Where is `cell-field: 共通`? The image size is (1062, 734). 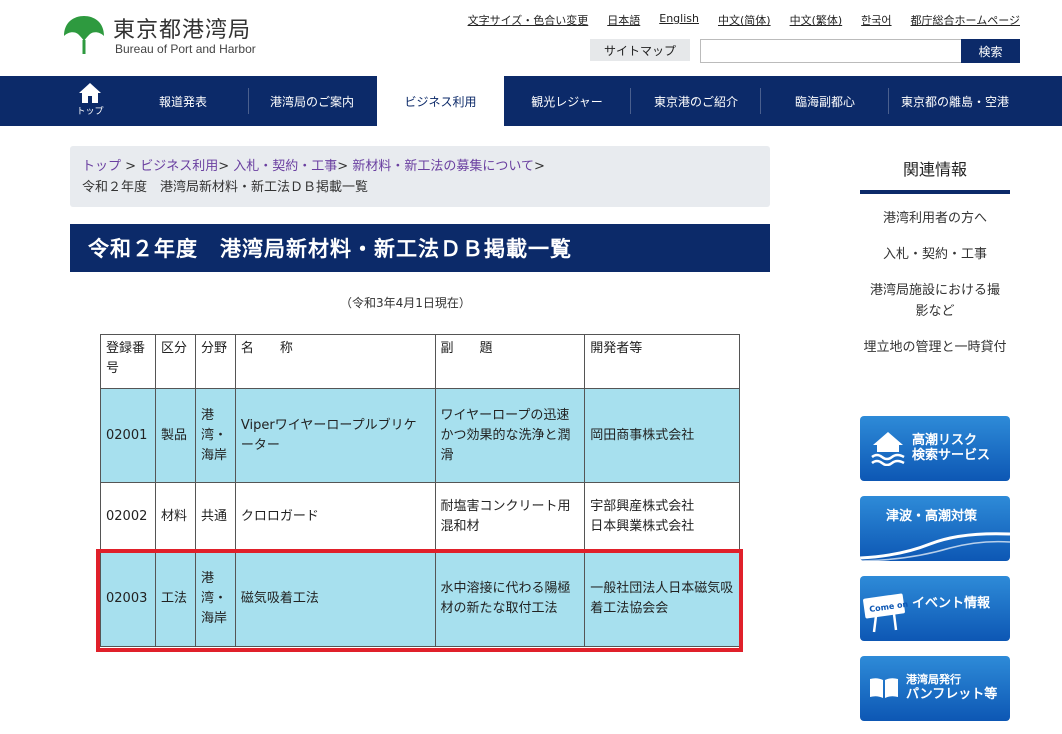
cell-field: 共通 is located at coordinates (215, 516).